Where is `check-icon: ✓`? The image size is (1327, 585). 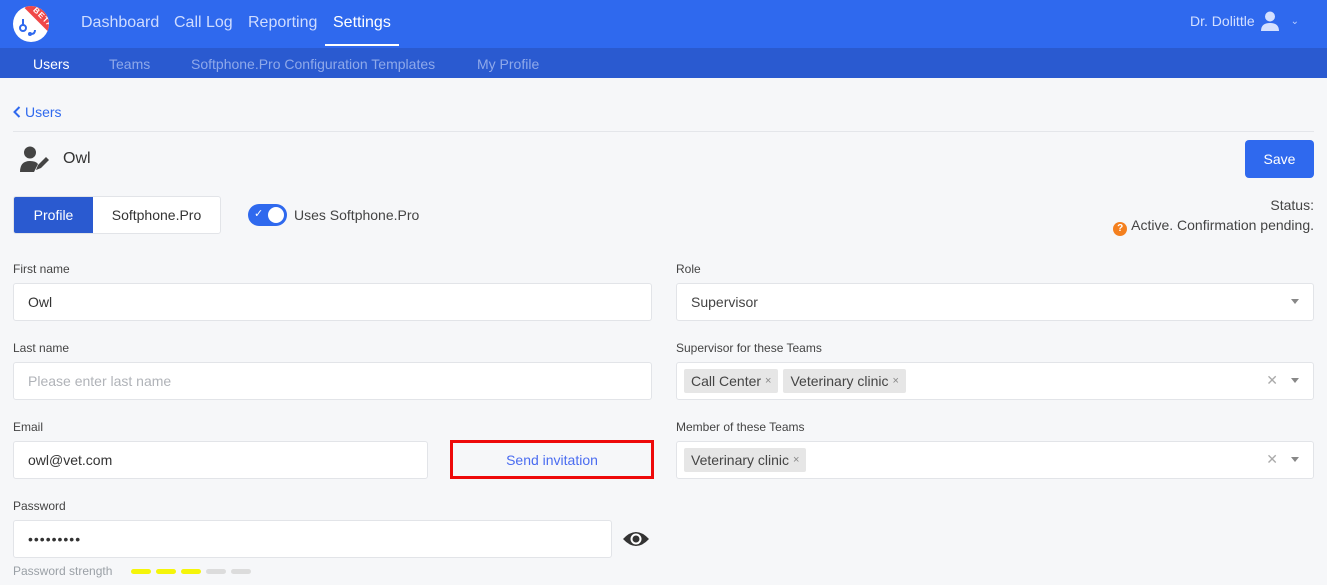
check-icon: ✓ is located at coordinates (259, 214).